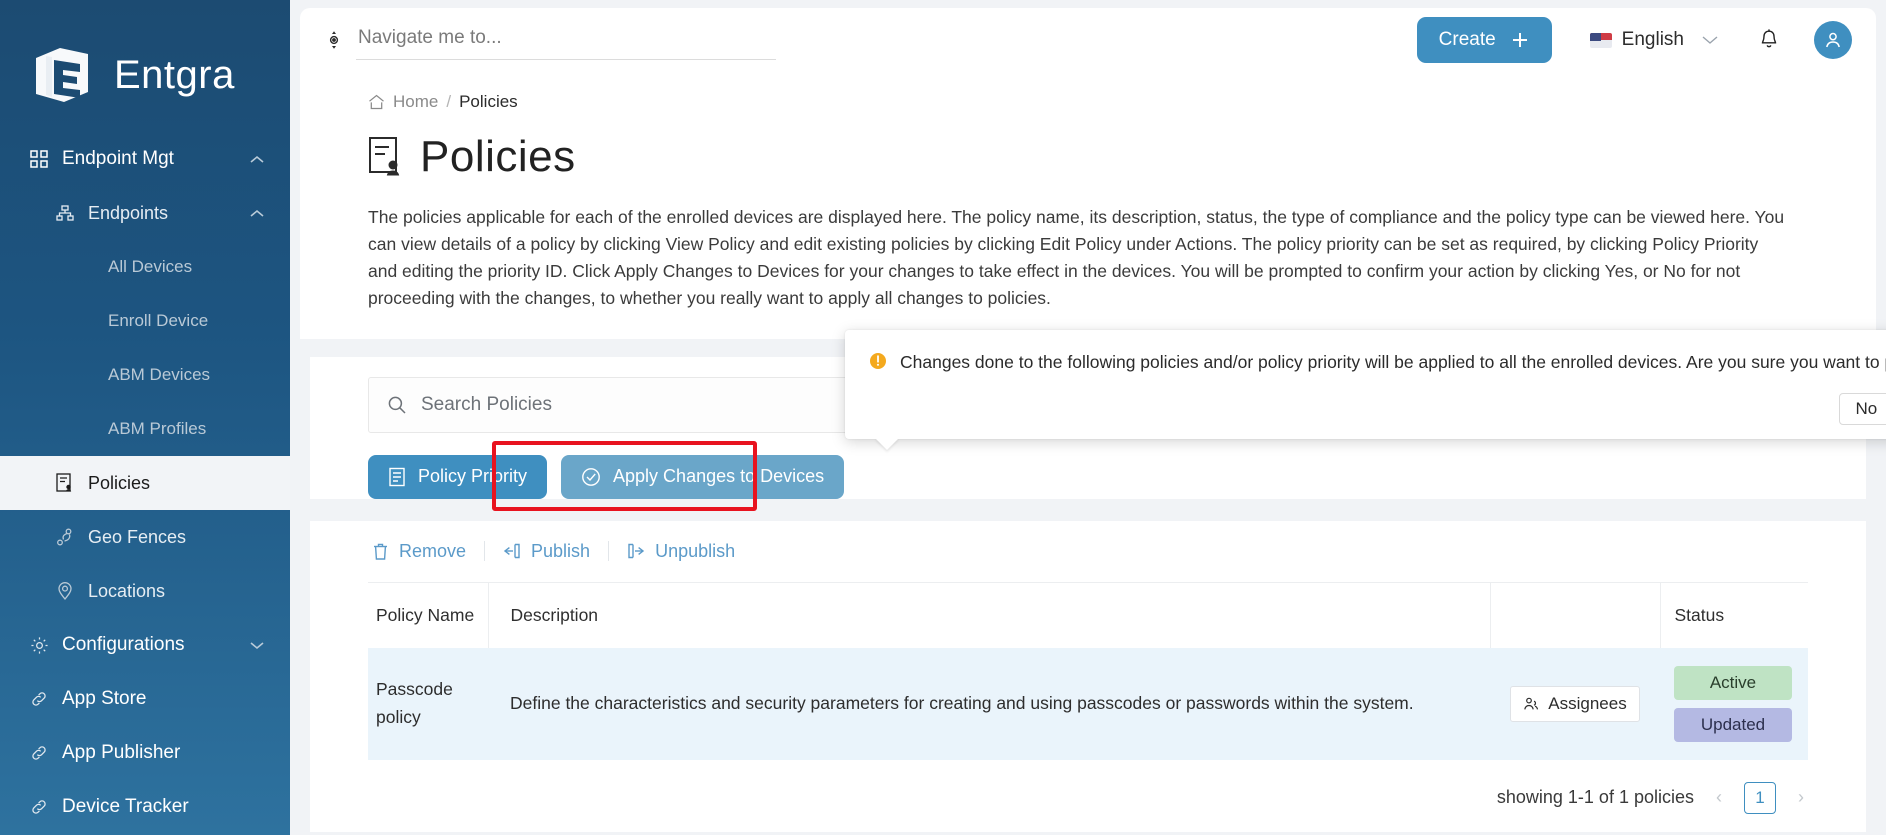 This screenshot has height=835, width=1886. What do you see at coordinates (988, 615) in the screenshot?
I see `col-description: Description` at bounding box center [988, 615].